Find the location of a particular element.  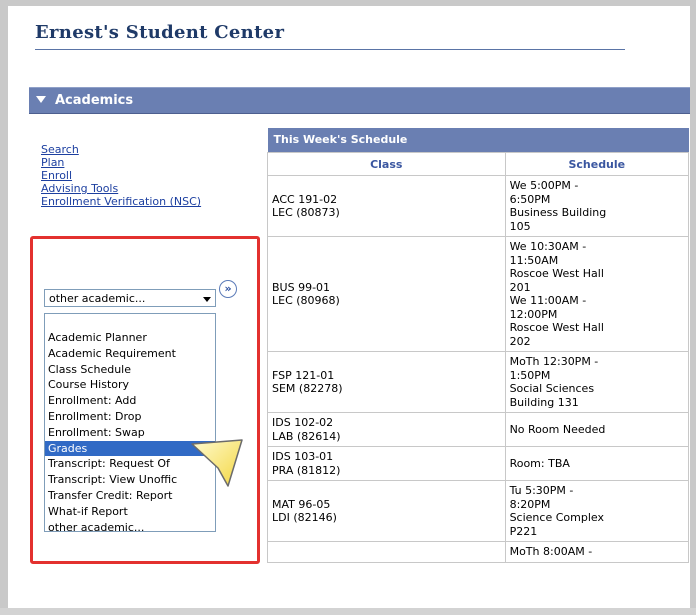

table-row: IDS 102-02 LAB (82614) No Room Needed is located at coordinates (478, 429).